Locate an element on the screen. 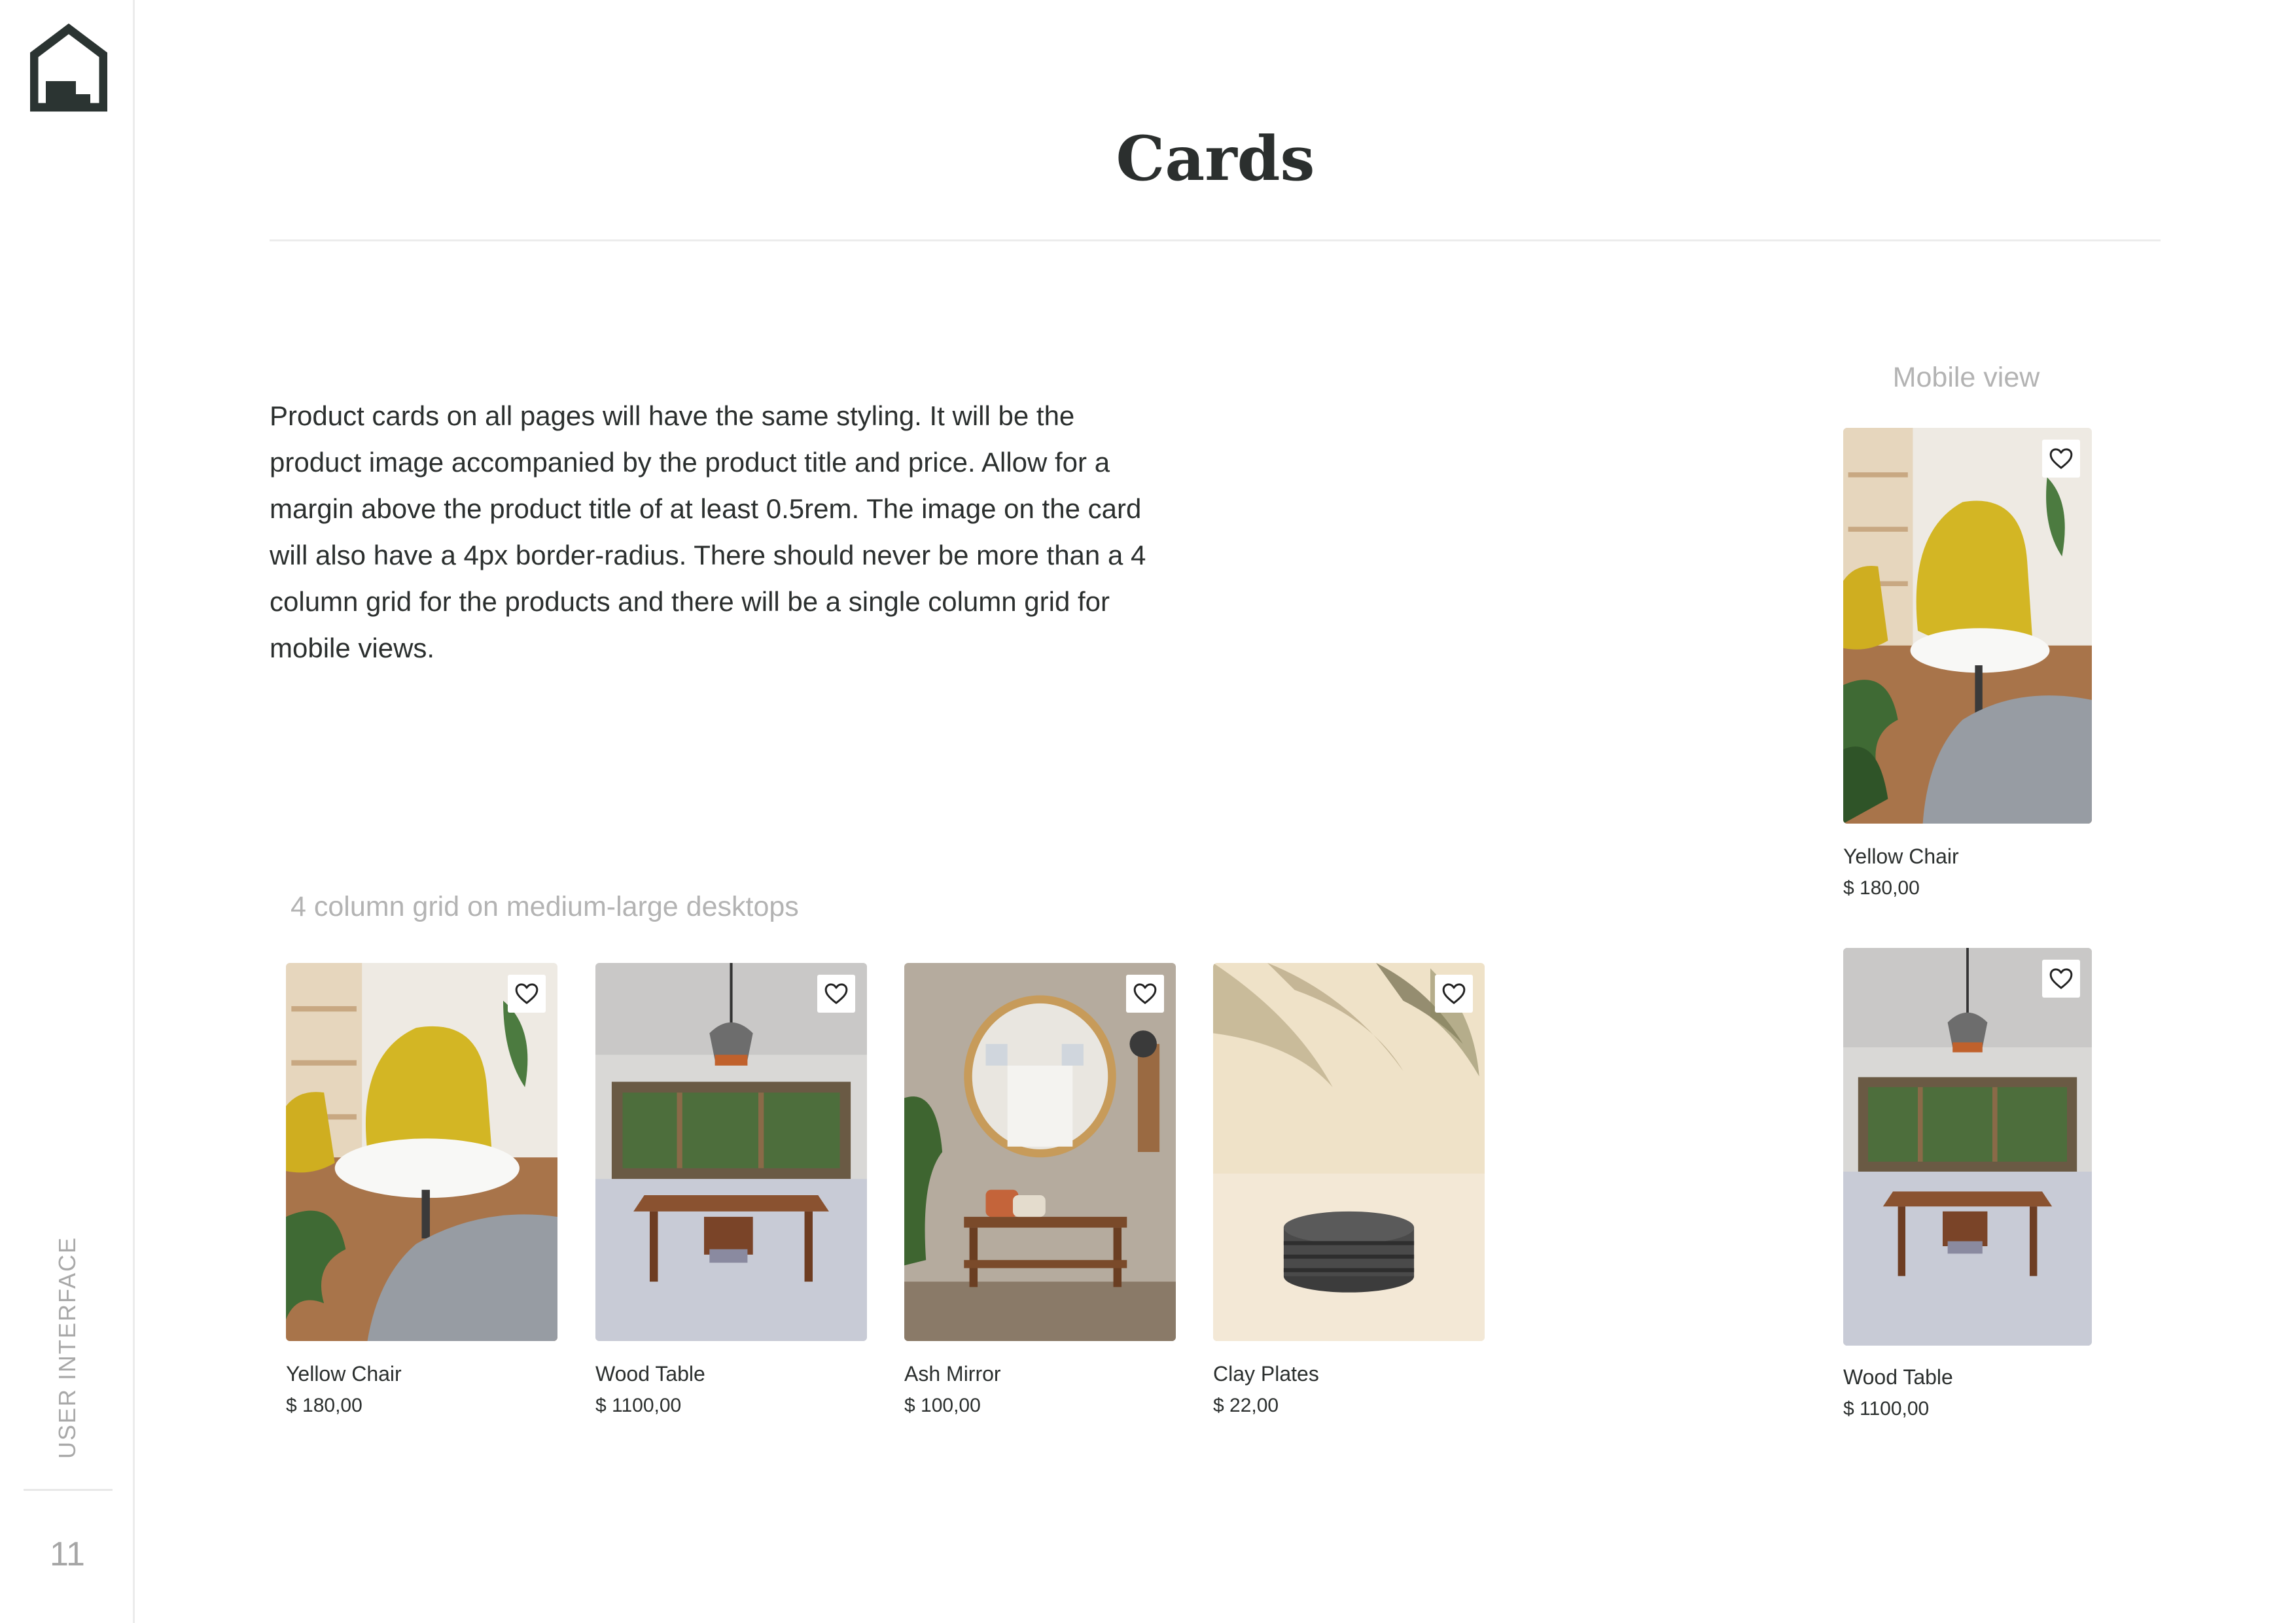 The width and height of the screenshot is (2296, 1623). page-number: 11 is located at coordinates (67, 1554).